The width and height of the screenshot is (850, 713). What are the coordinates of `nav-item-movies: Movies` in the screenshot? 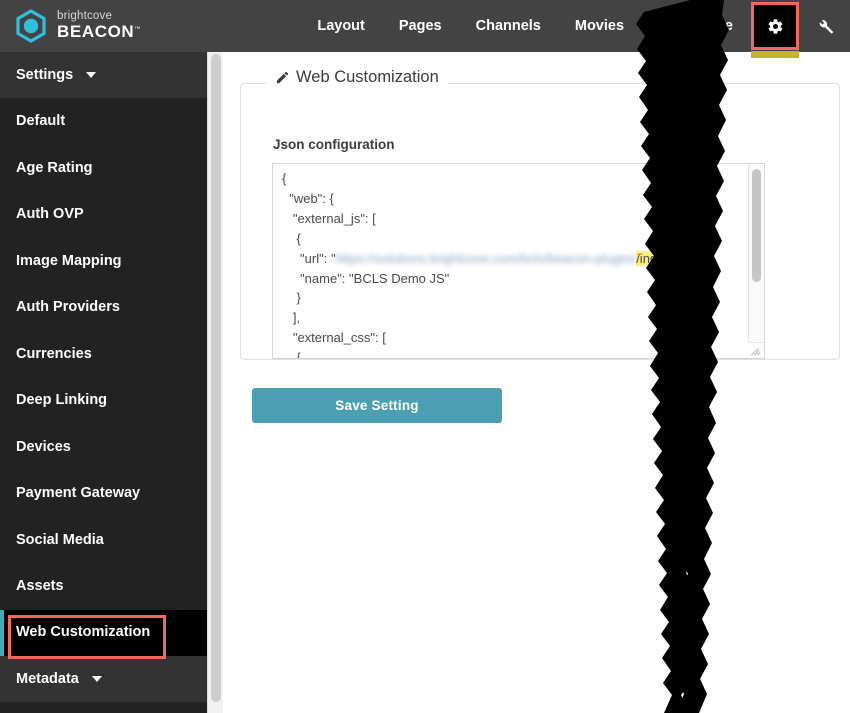 It's located at (599, 26).